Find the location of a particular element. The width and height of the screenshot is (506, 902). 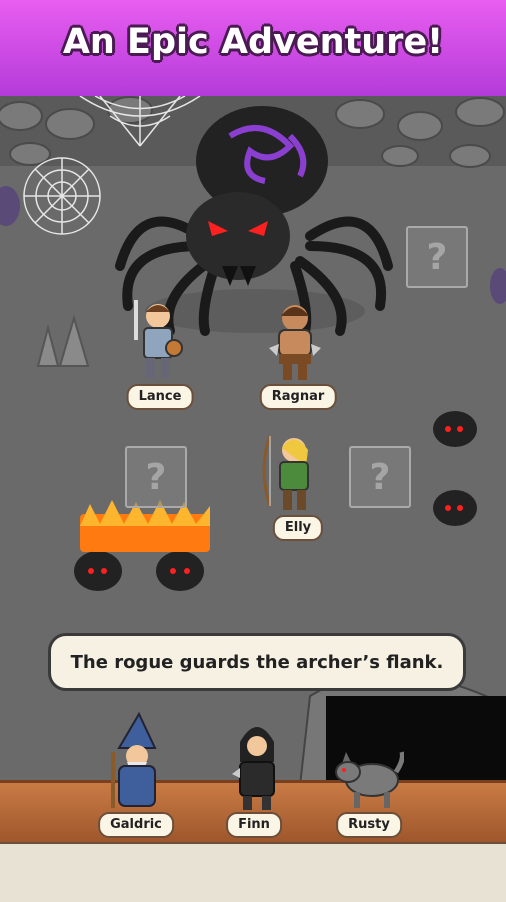

hidden-slot-right-top: ? is located at coordinates (437, 257).